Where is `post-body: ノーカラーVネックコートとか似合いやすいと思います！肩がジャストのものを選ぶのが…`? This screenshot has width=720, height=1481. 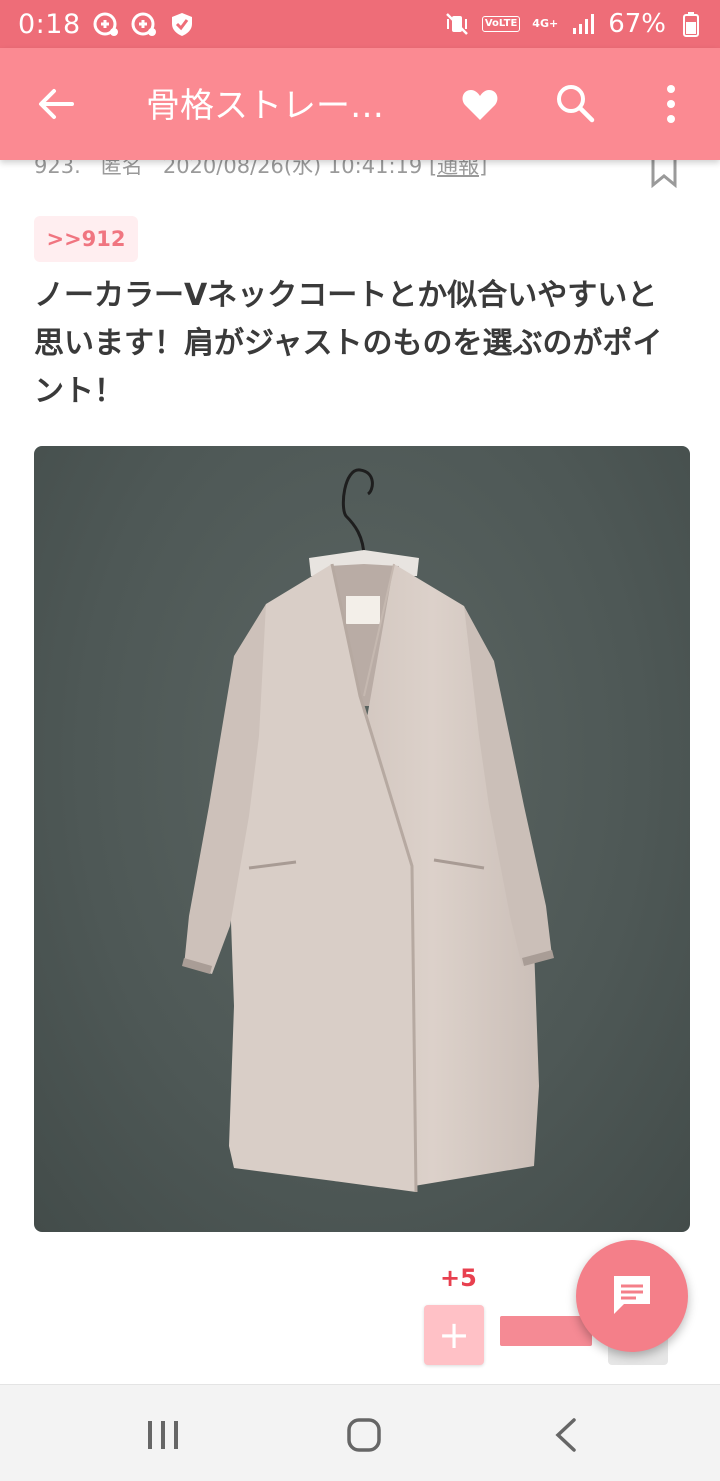
post-body: ノーカラーVネックコートとか似合いやすいと思います！肩がジャストのものを選ぶのが… is located at coordinates (348, 343).